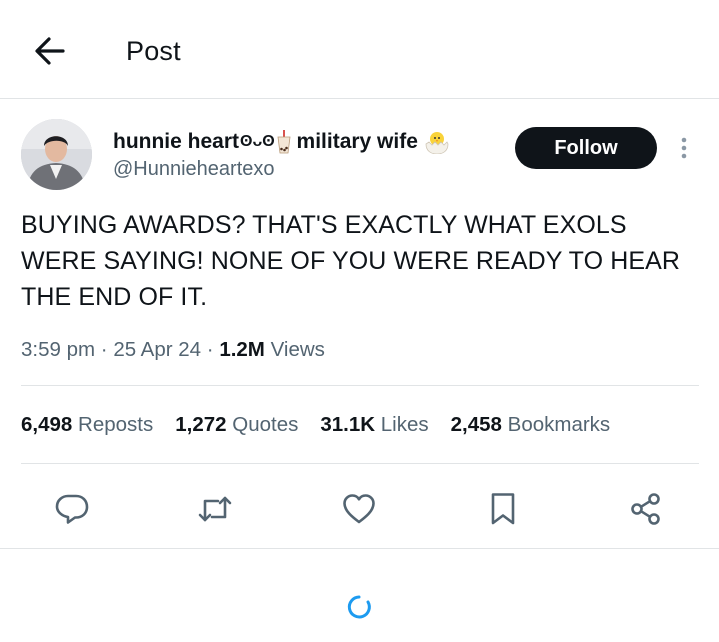 Image resolution: width=719 pixels, height=642 pixels. I want to click on header-divider, so click(359, 98).